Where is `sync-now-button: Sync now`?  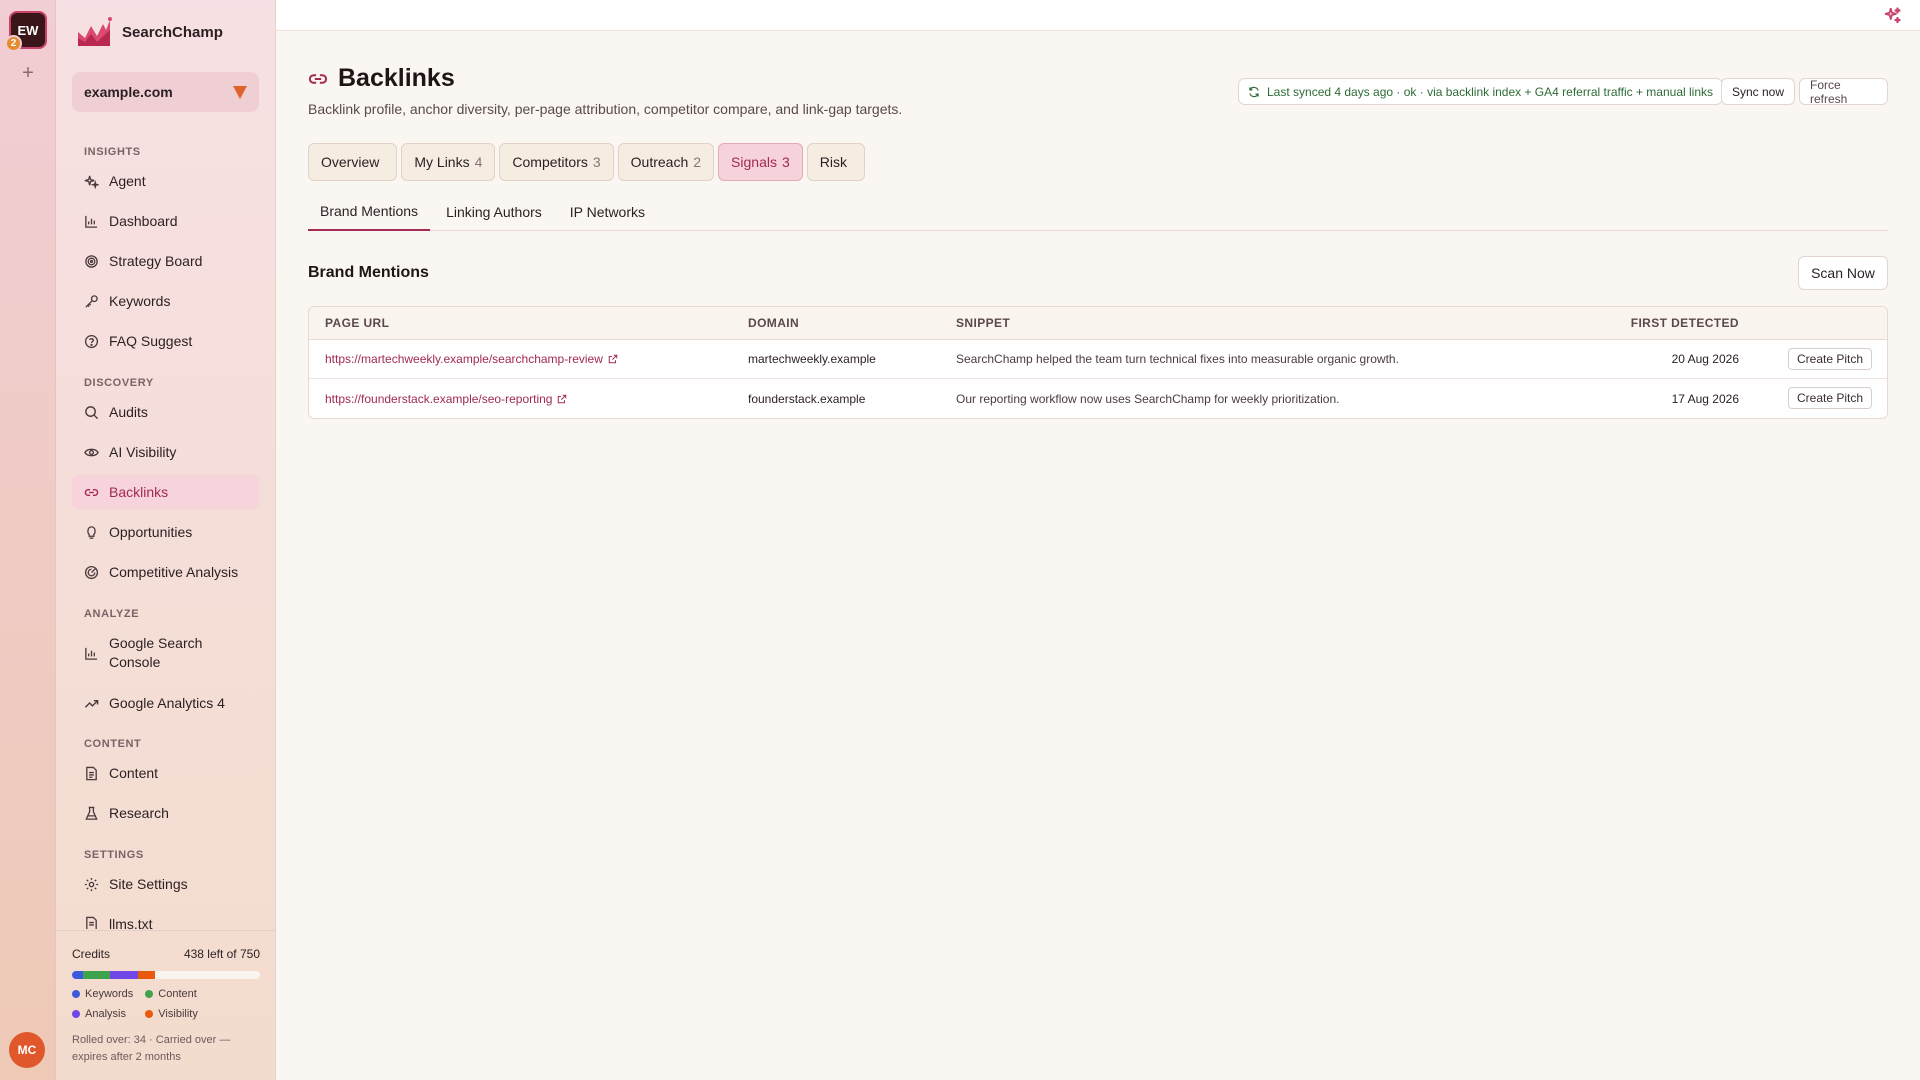
sync-now-button: Sync now is located at coordinates (1758, 91).